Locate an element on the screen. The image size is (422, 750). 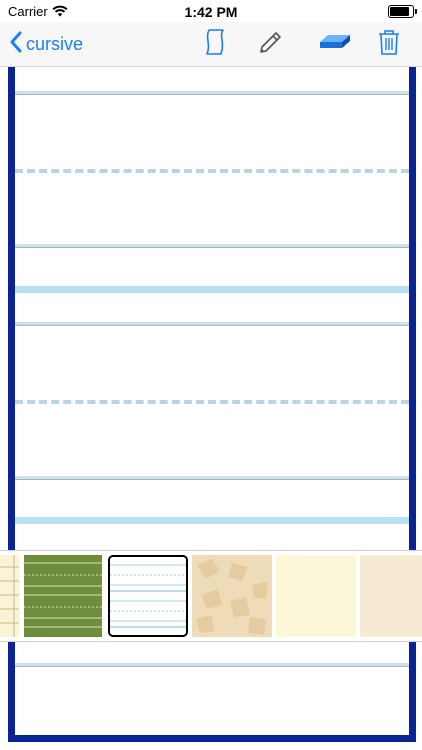
paper-thumb-green-chalkboard is located at coordinates (63, 596).